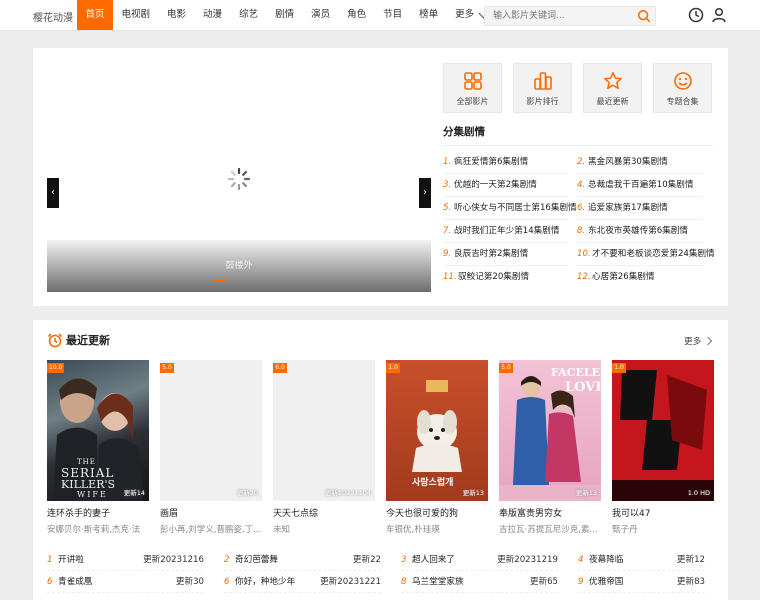 Image resolution: width=760 pixels, height=600 pixels. What do you see at coordinates (663, 430) in the screenshot?
I see `movie-poster: 1.0 1.0 HD` at bounding box center [663, 430].